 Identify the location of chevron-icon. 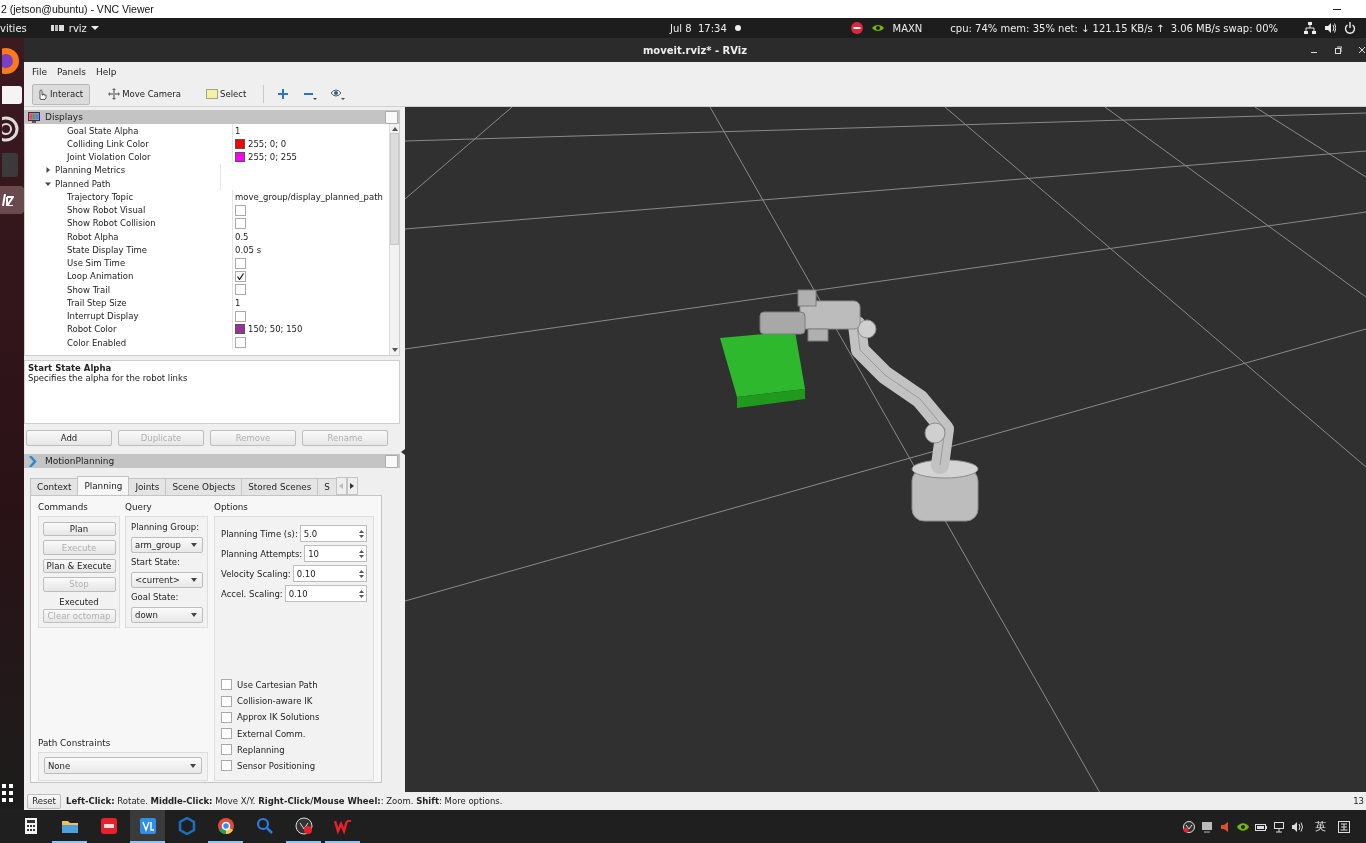
(34, 461).